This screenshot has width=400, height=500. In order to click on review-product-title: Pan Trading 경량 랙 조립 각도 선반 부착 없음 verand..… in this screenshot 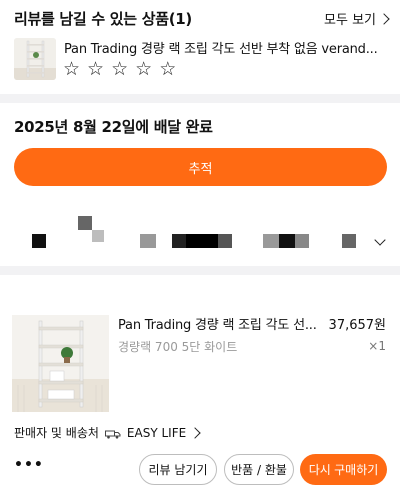, I will do `click(226, 47)`.